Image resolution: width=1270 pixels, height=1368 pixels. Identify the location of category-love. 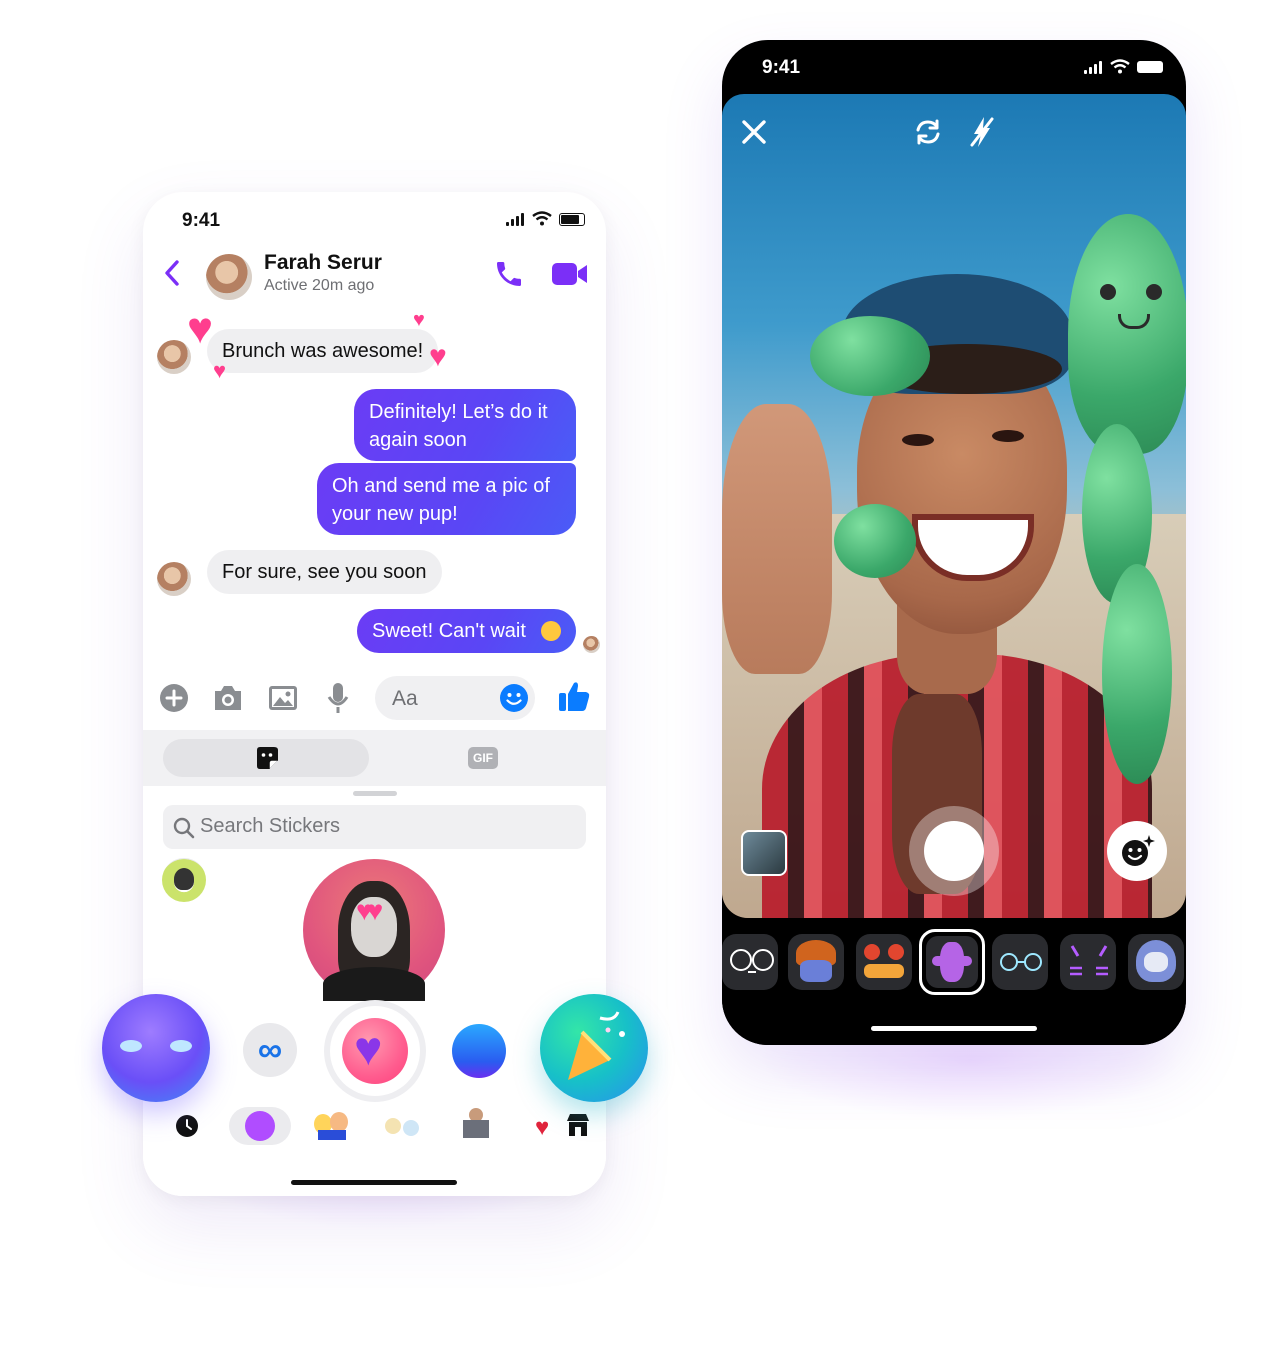
(260, 1126).